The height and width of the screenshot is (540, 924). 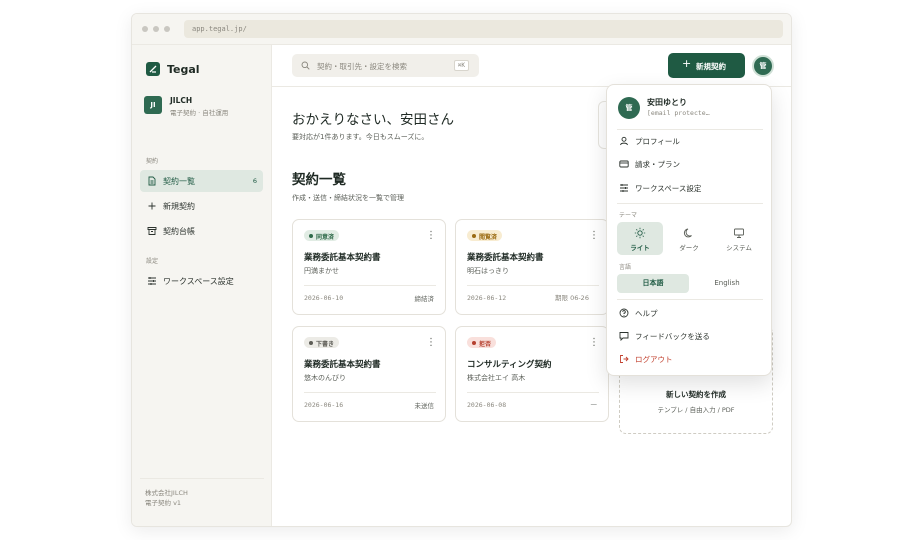 What do you see at coordinates (654, 359) in the screenshot?
I see `menu-item-label: ログアウト` at bounding box center [654, 359].